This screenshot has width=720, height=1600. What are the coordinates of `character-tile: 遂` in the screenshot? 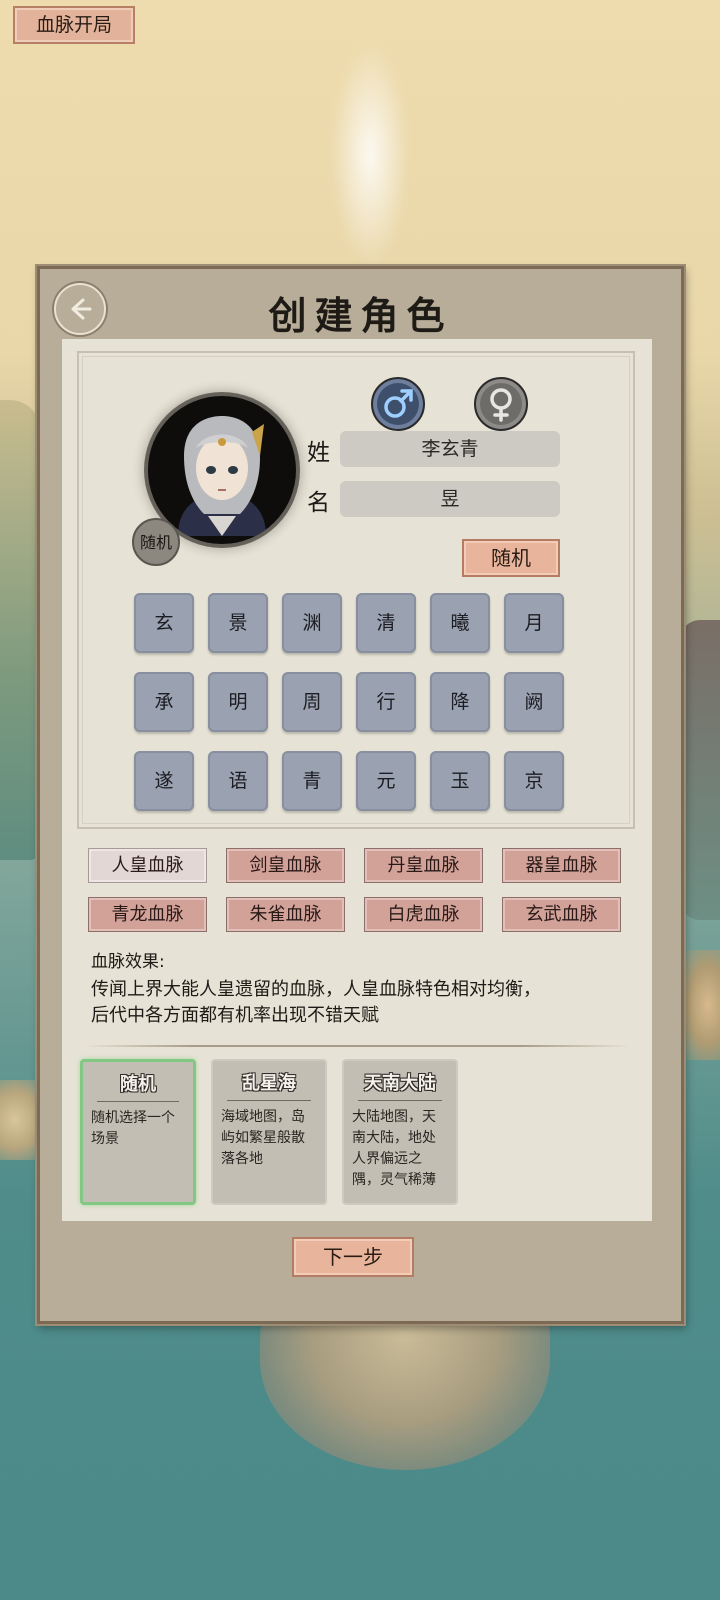 It's located at (164, 781).